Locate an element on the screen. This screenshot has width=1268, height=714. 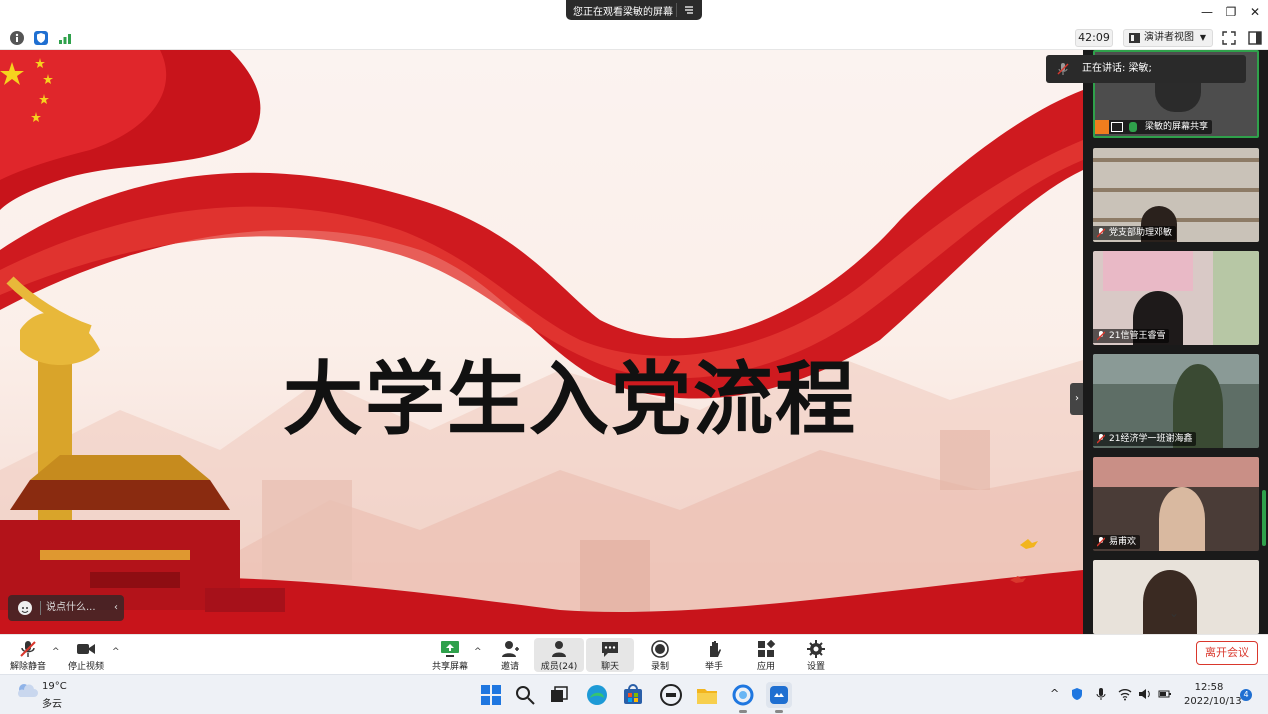
participant-gallery: 梁敏的屏幕共享 党支部助理邓敏 21信管王睿雪 21经济学一班谢海鑫 易甫欢 ⌄ is located at coordinates (1175, 342).